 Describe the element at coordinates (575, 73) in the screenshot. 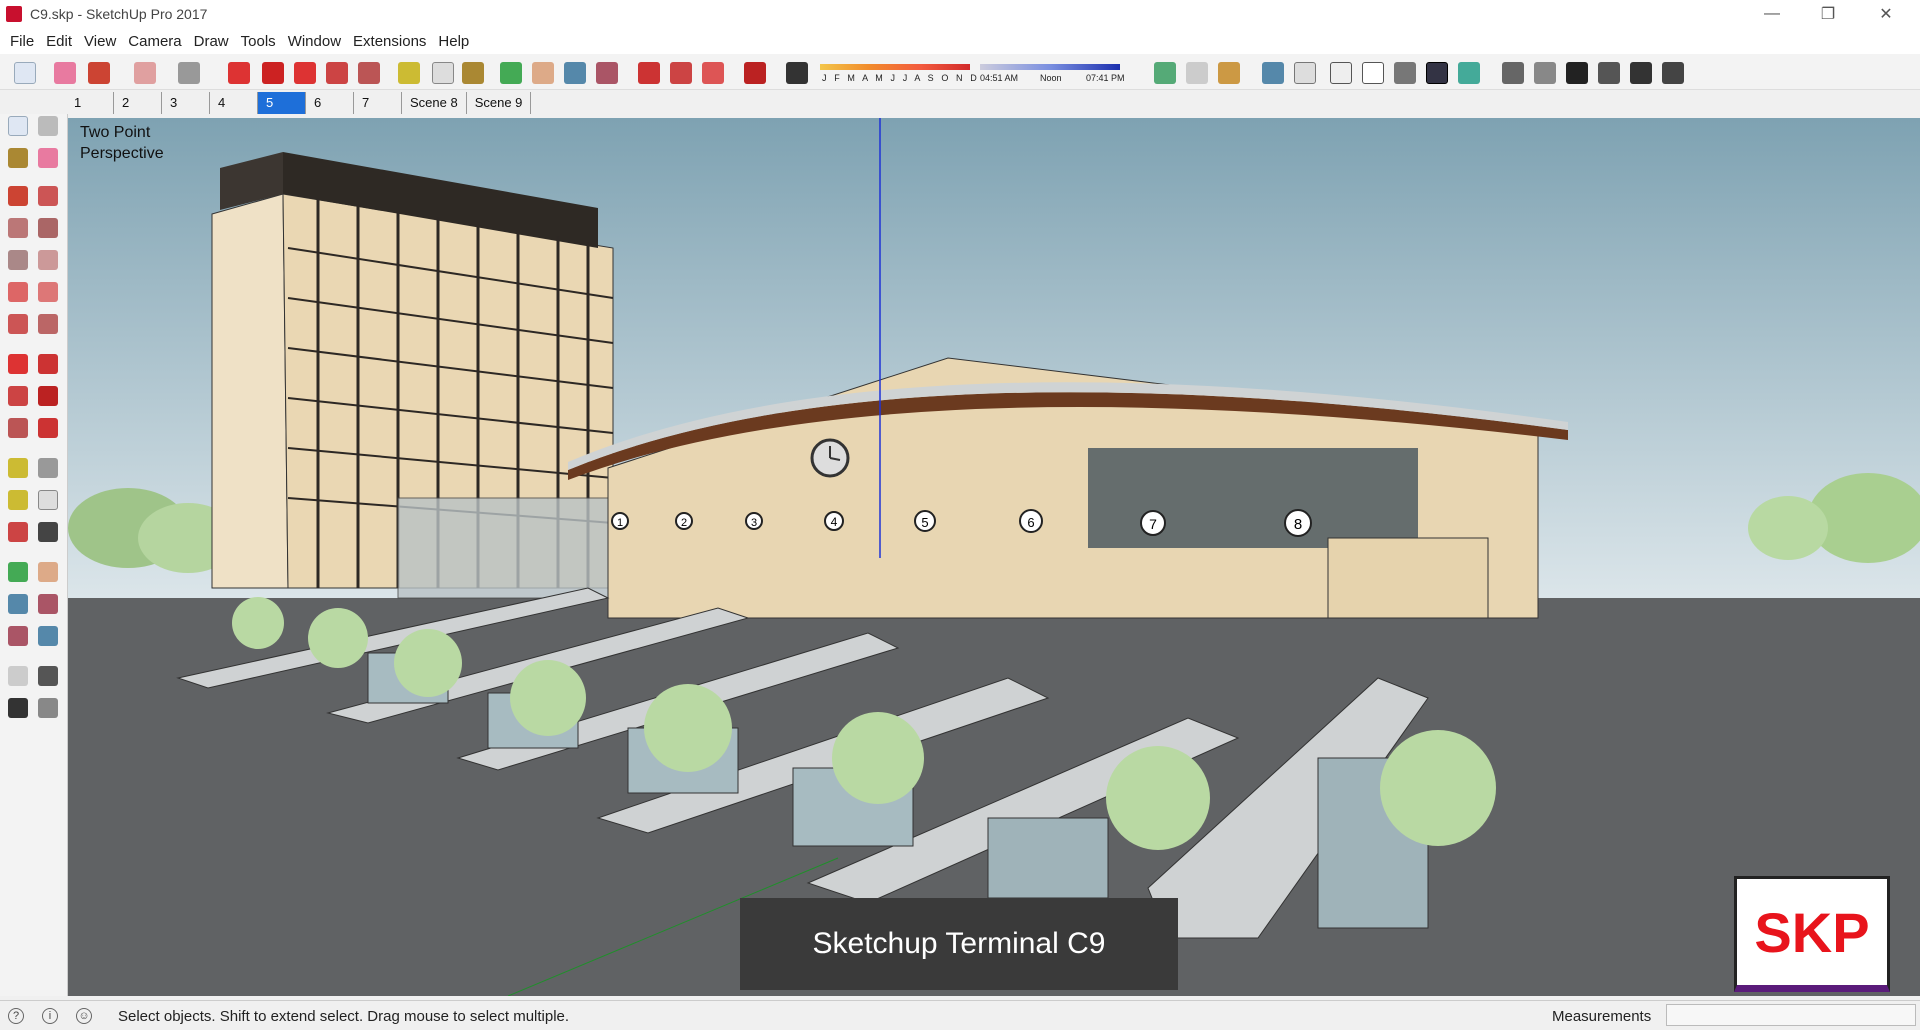

I see `zoom-icon` at that location.